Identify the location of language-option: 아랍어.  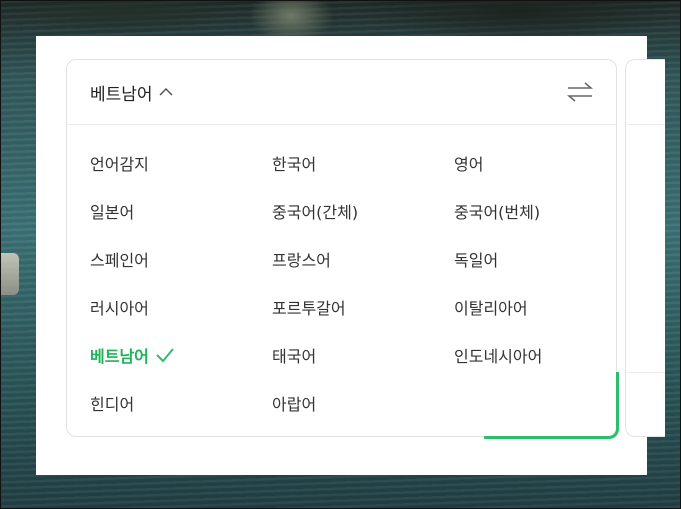
(363, 403).